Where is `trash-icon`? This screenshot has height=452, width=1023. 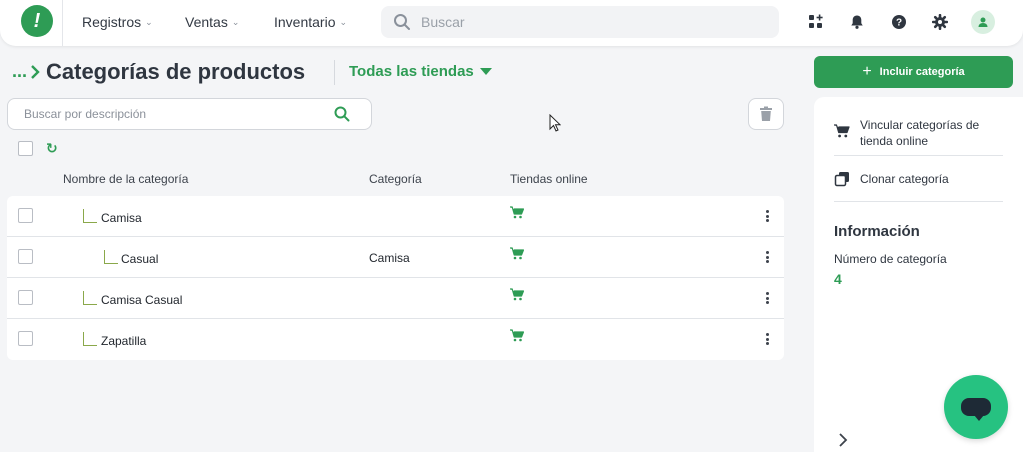 trash-icon is located at coordinates (766, 113).